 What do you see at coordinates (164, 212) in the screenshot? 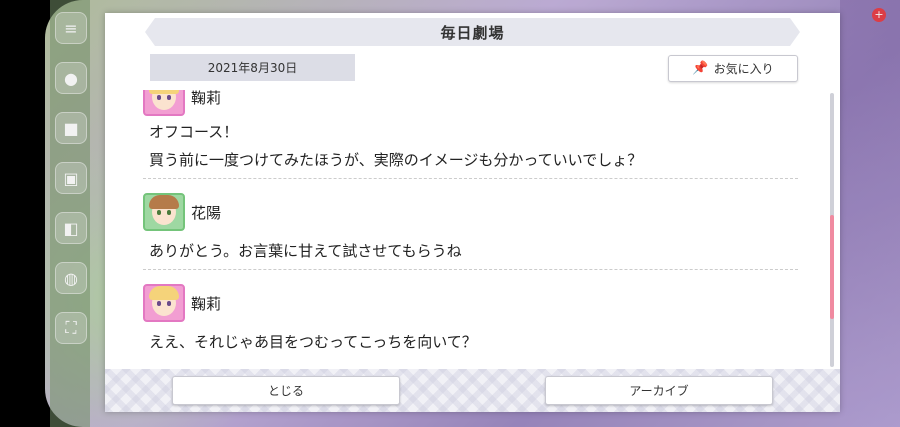
I see `avatar-hanayo-icon` at bounding box center [164, 212].